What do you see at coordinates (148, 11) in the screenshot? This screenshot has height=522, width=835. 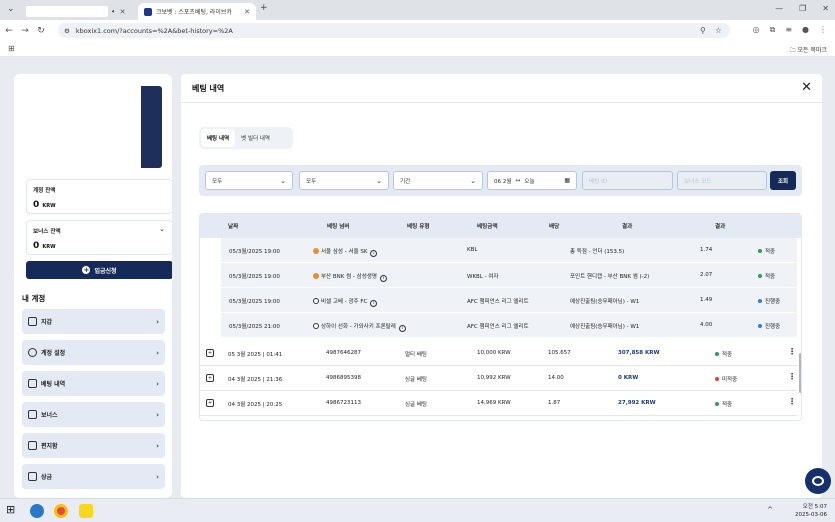 I see `site-favicon-icon` at bounding box center [148, 11].